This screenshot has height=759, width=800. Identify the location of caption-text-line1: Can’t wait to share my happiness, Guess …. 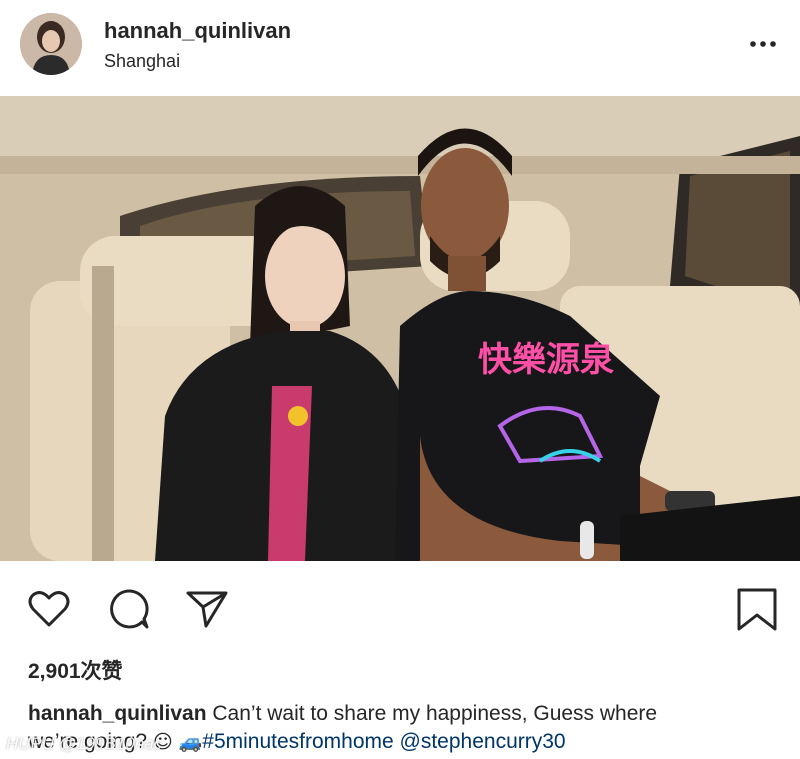
(435, 713).